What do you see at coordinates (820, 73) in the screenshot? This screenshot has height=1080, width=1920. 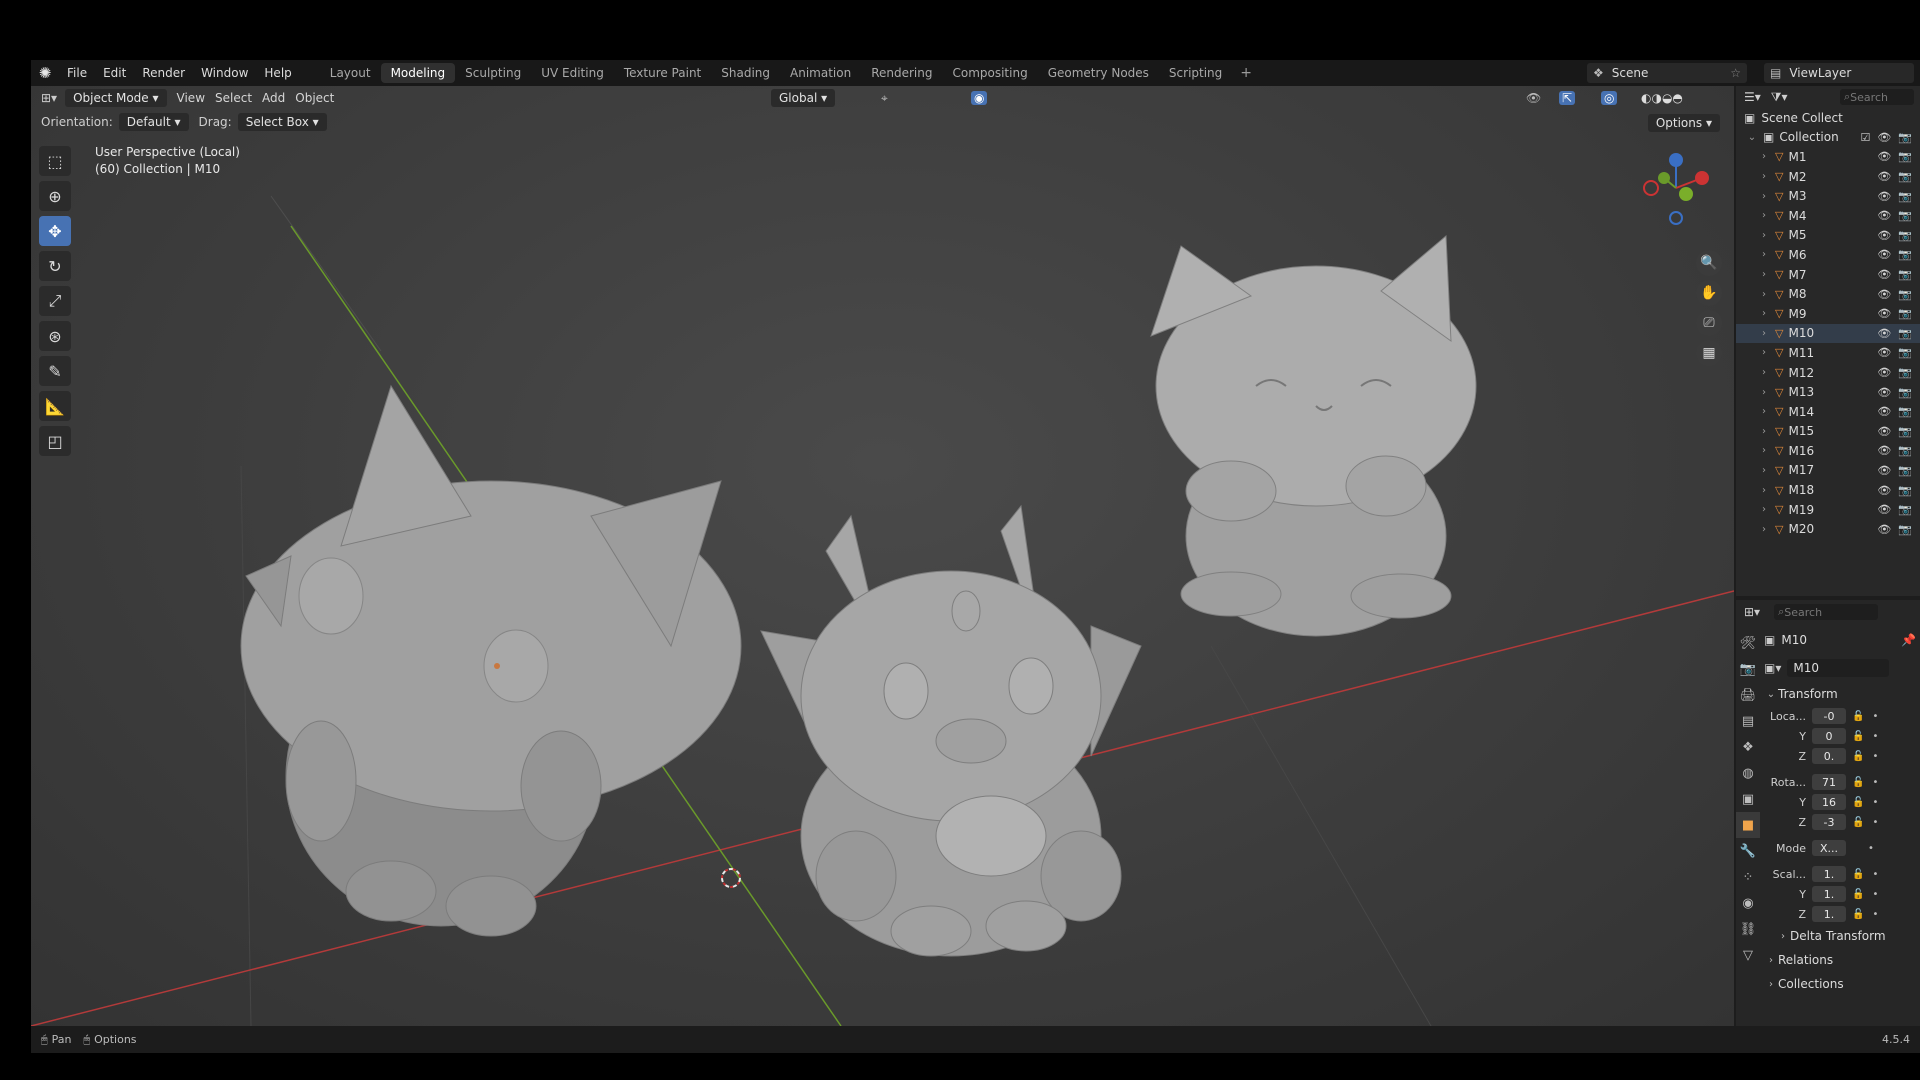 I see `tab-animation: Animation` at bounding box center [820, 73].